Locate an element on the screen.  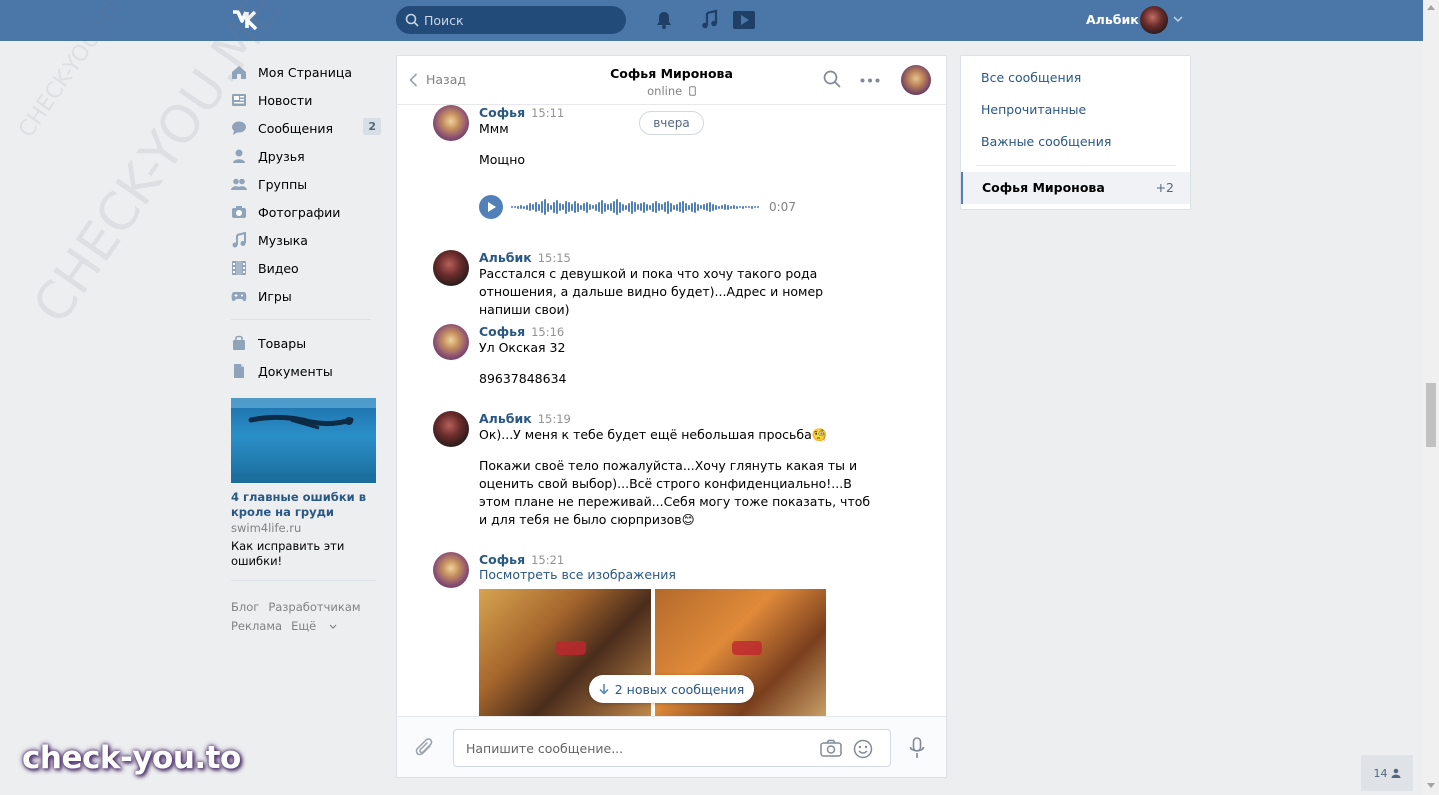
more-icon is located at coordinates (870, 80).